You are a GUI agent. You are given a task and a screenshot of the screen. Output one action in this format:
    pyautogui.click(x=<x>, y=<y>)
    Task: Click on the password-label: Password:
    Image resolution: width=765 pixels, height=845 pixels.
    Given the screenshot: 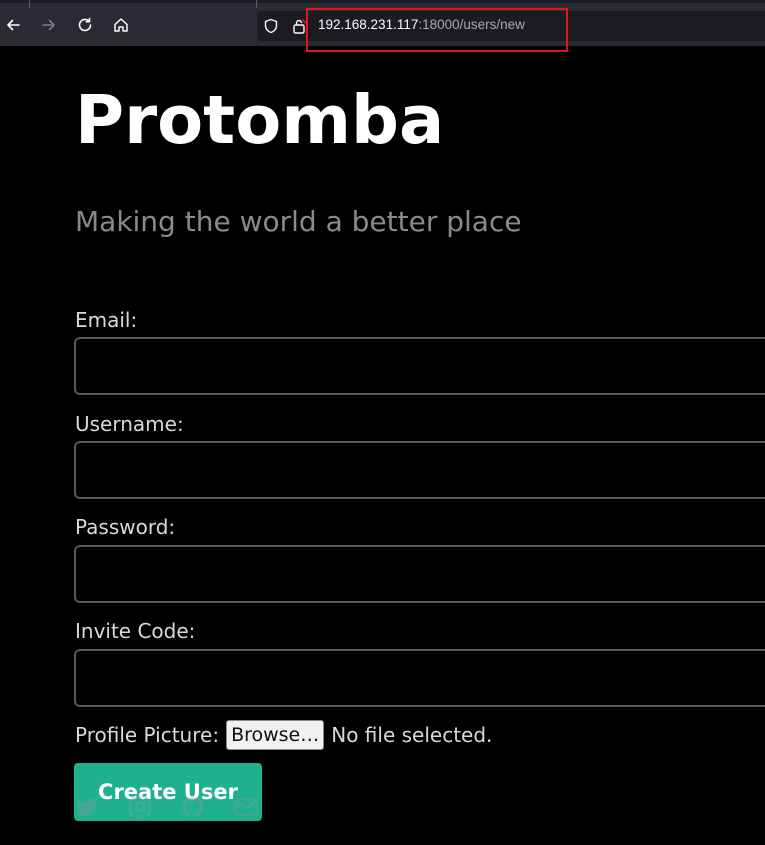 What is the action you would take?
    pyautogui.click(x=125, y=527)
    